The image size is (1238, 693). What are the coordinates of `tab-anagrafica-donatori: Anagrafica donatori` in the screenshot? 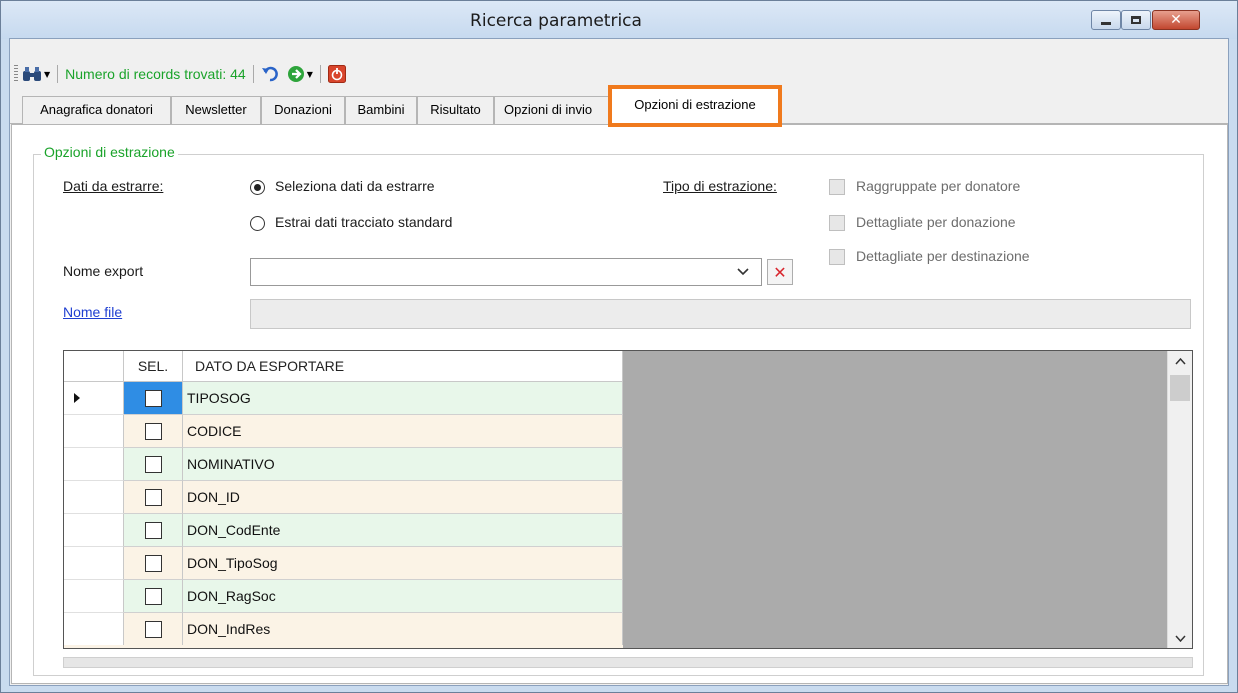 It's located at (96, 110).